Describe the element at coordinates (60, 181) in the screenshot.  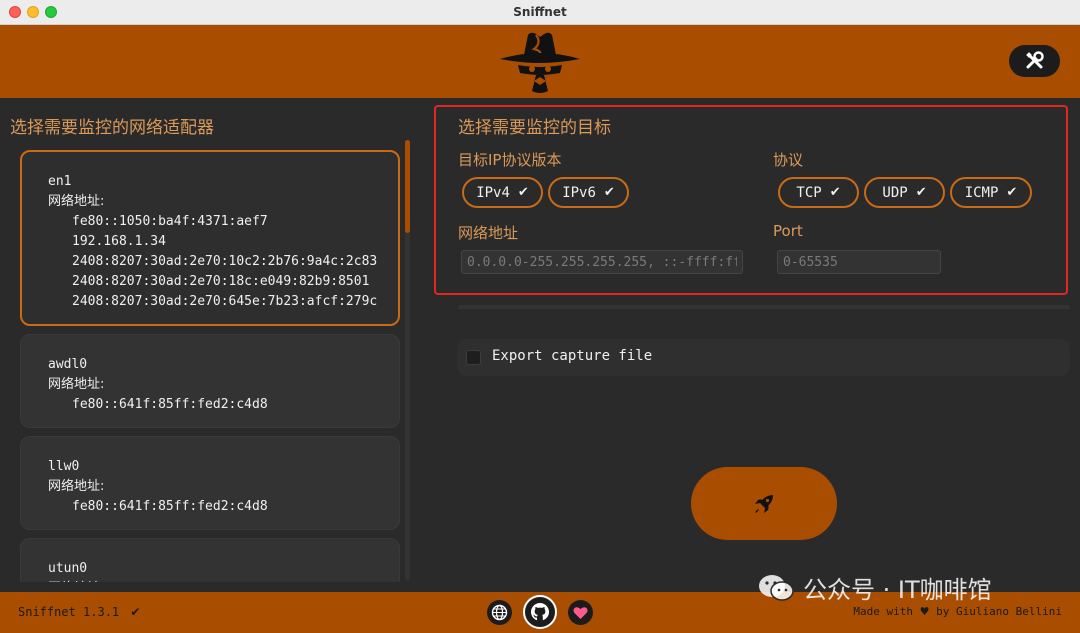
I see `adapter-name: en1` at that location.